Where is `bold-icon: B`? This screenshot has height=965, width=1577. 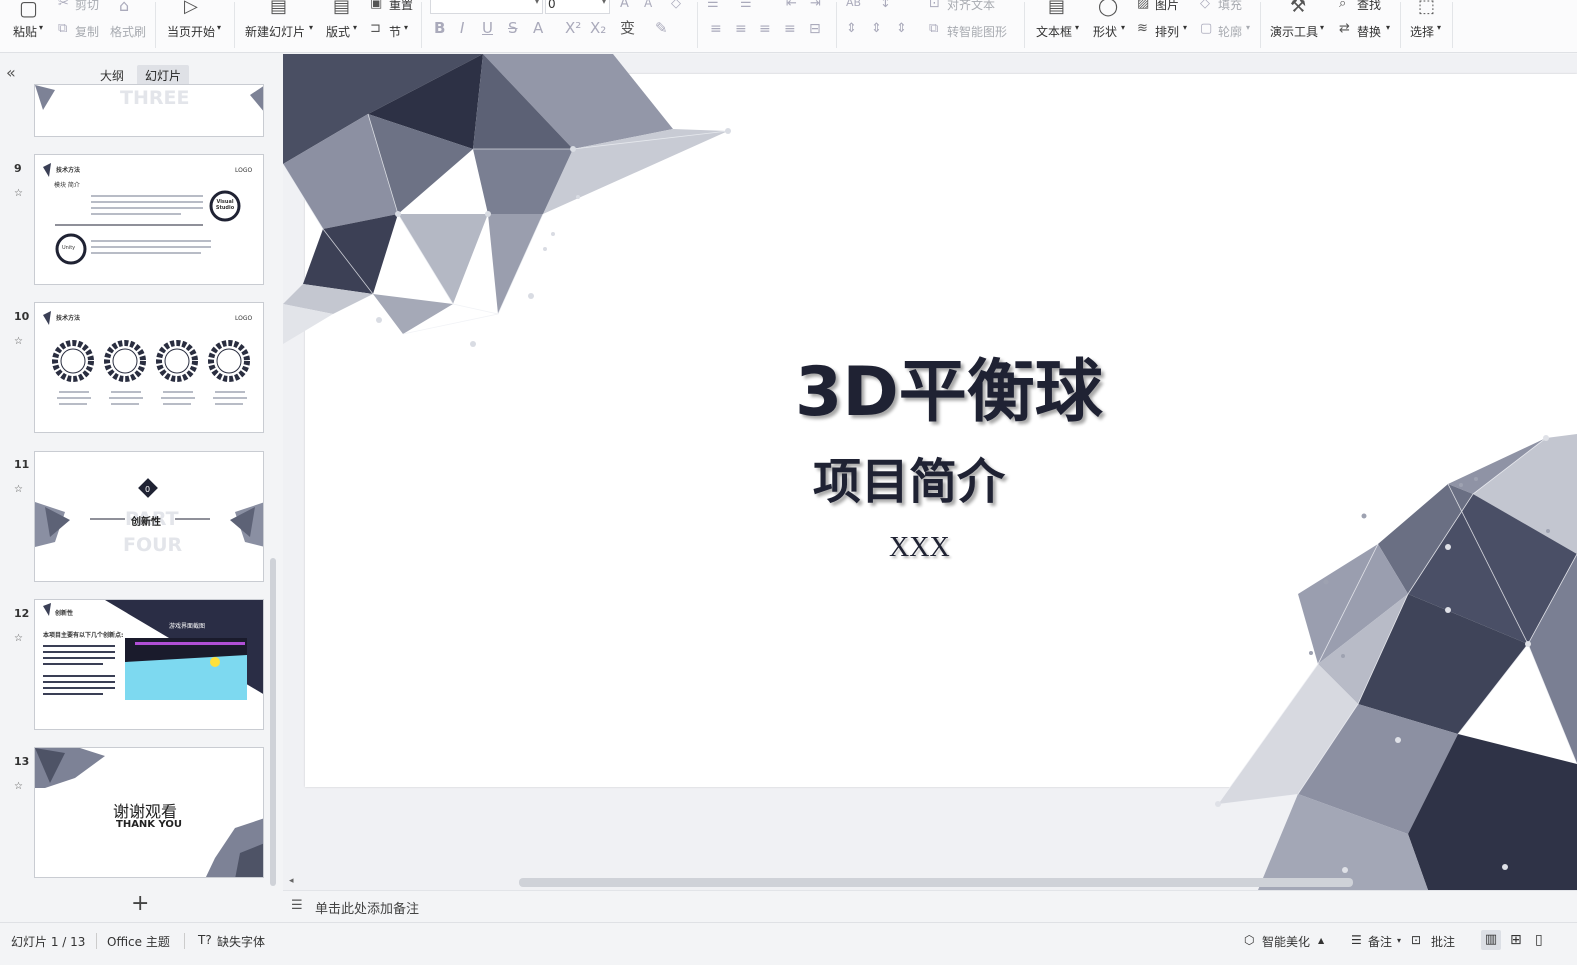 bold-icon: B is located at coordinates (439, 28).